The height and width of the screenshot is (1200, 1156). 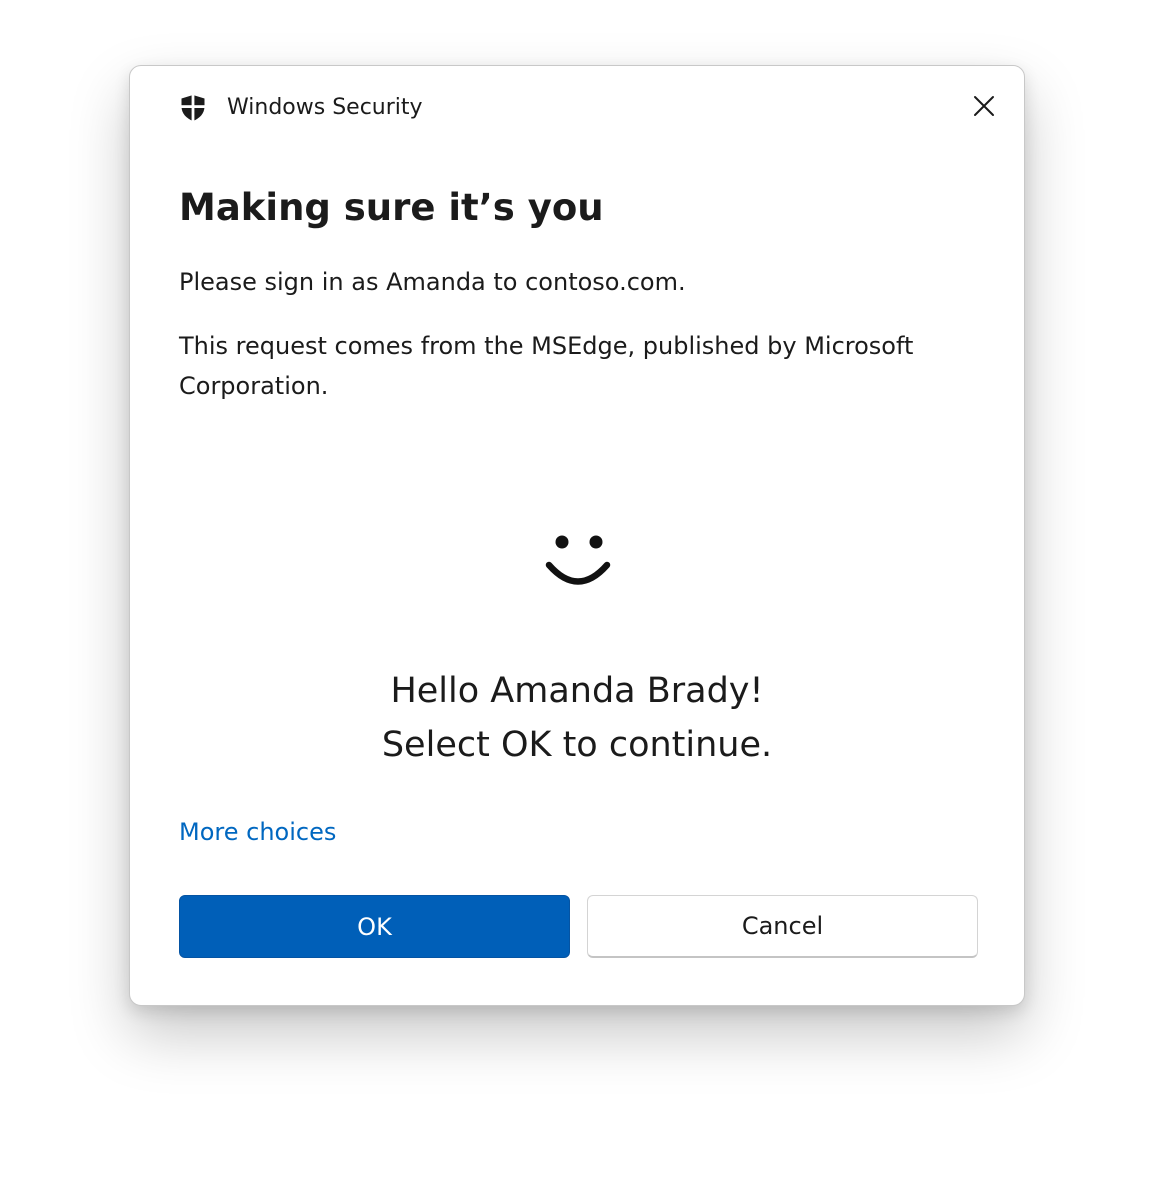 I want to click on close-icon, so click(x=984, y=108).